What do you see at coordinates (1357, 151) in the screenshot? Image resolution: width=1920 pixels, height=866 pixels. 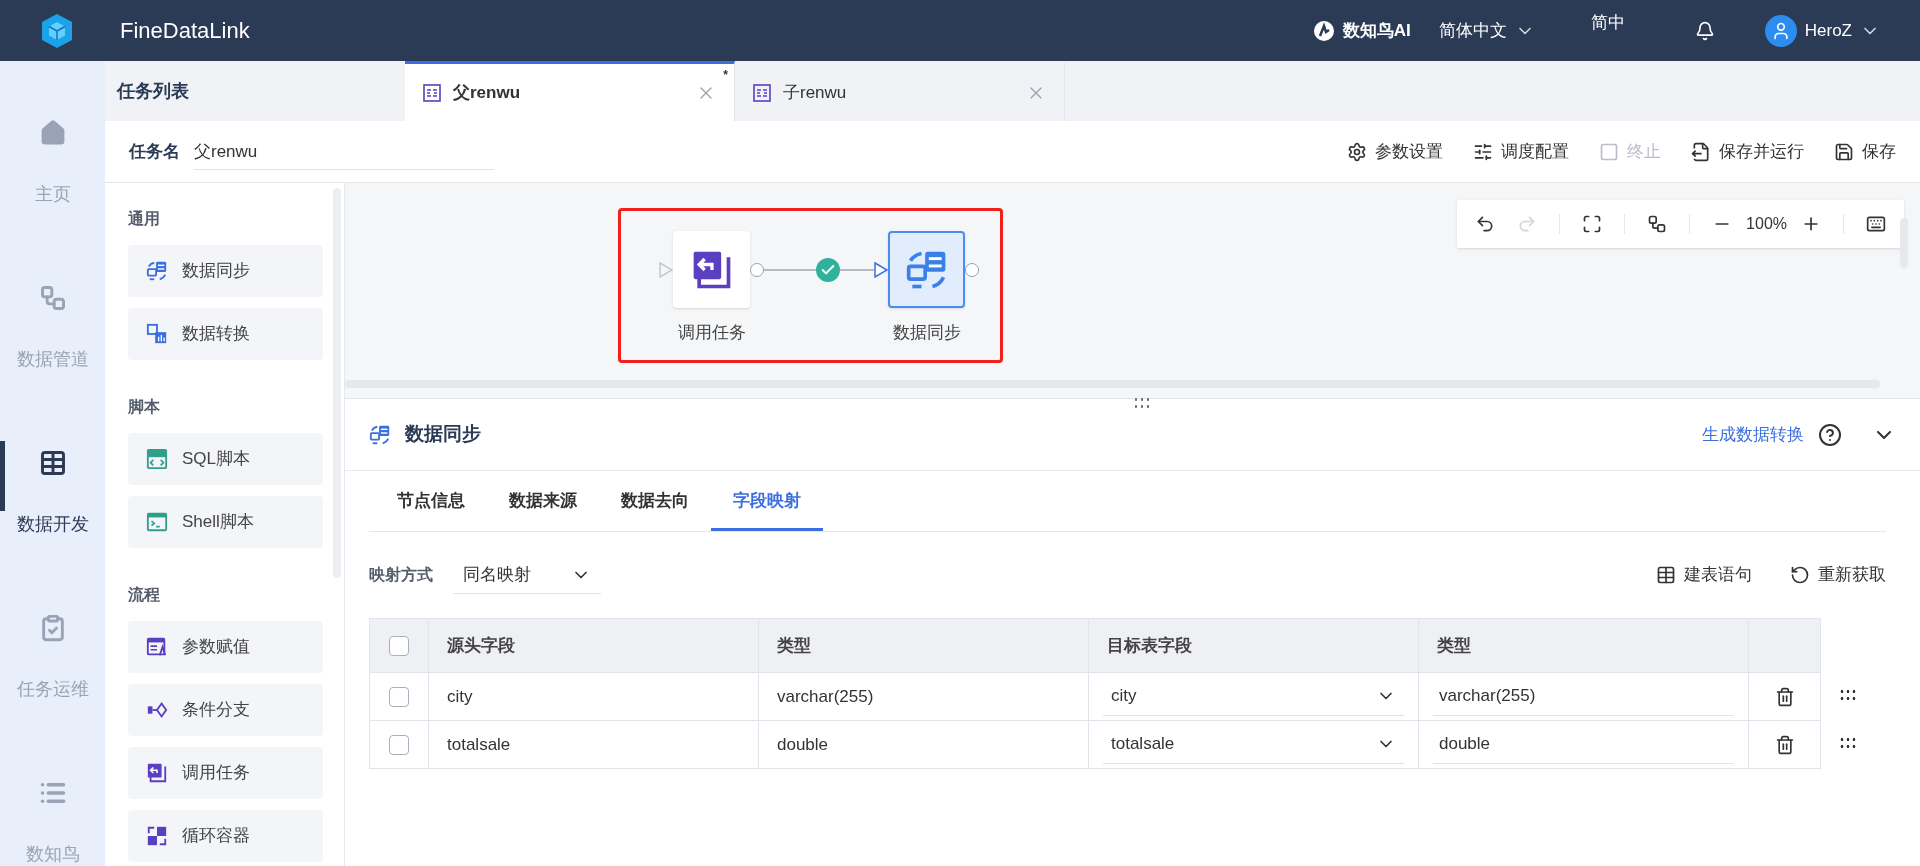 I see `gear-icon` at bounding box center [1357, 151].